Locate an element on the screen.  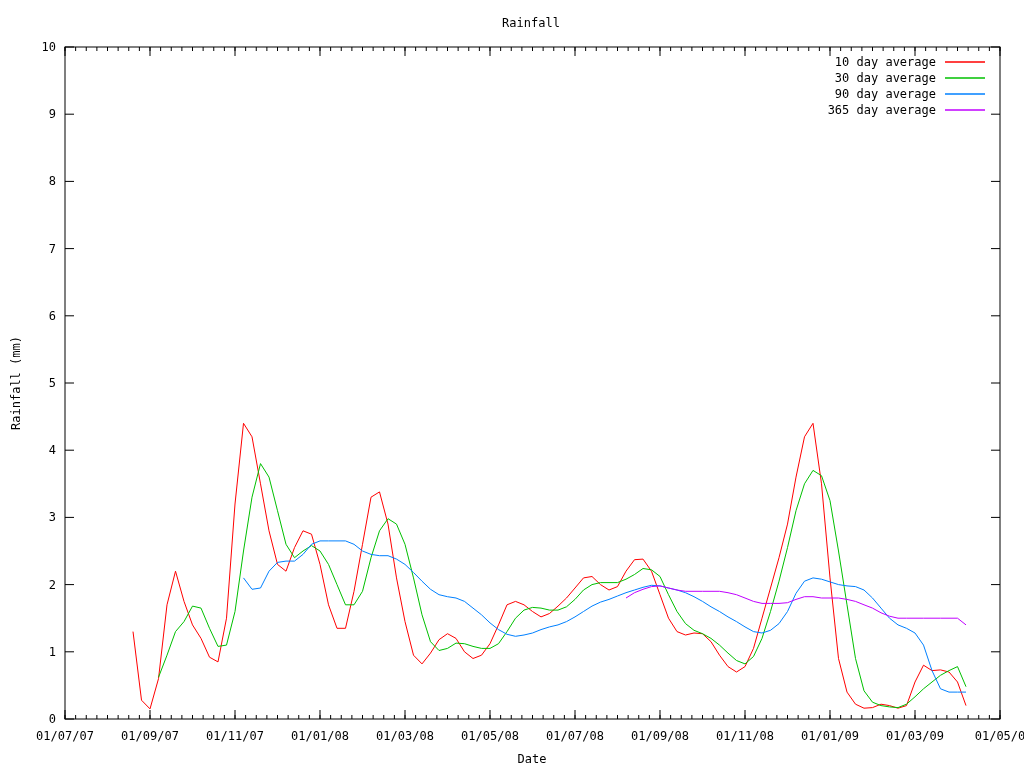
legend-label: 90 day average is located at coordinates (885, 94).